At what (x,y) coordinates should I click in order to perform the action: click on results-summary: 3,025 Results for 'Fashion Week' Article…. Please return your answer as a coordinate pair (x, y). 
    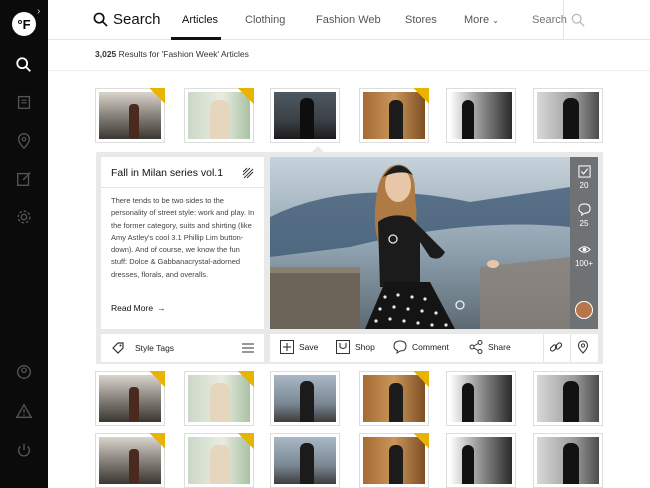
    Looking at the image, I should click on (172, 54).